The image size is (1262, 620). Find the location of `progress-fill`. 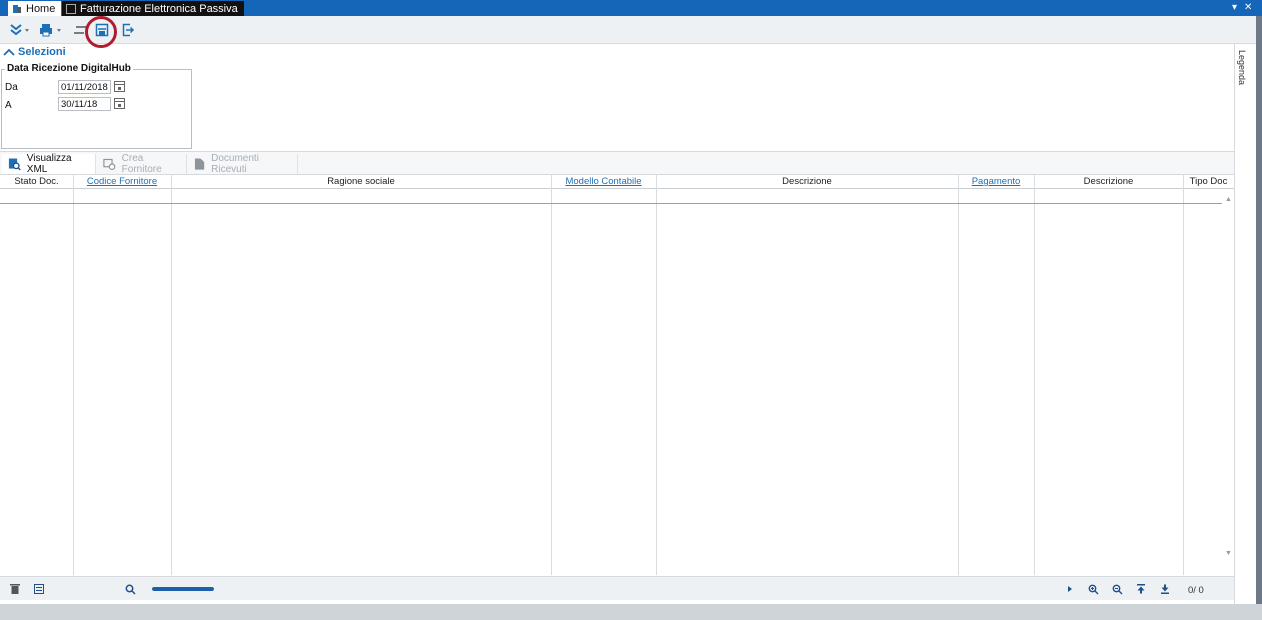

progress-fill is located at coordinates (183, 589).